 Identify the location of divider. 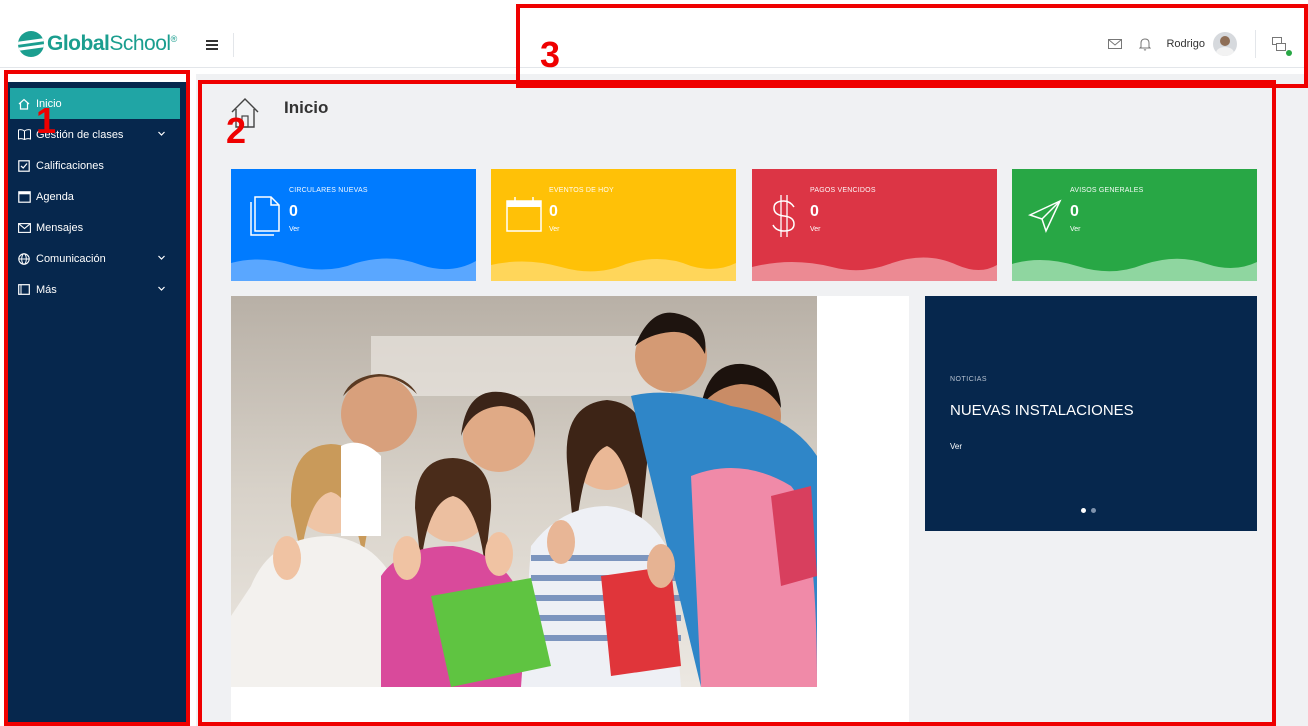
(1255, 44).